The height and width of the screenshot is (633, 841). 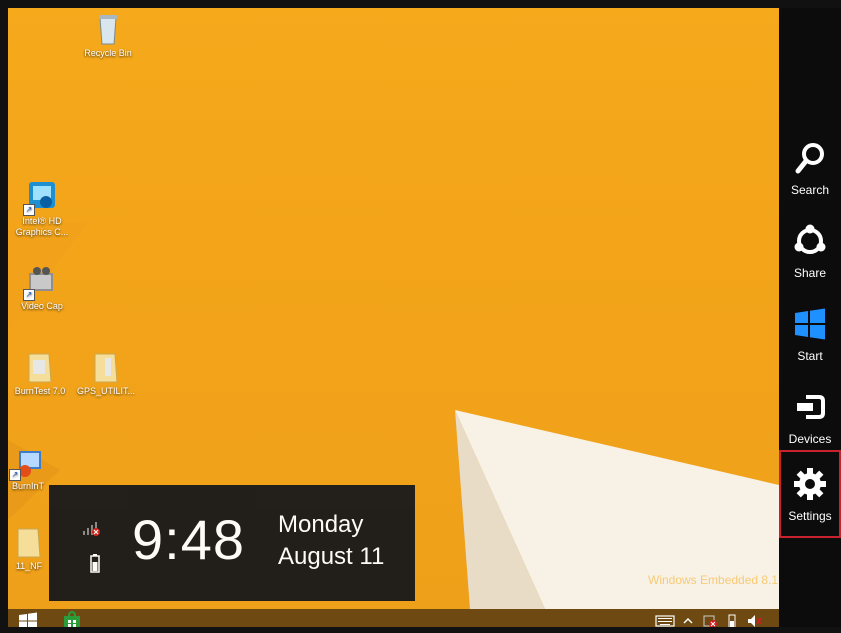 I want to click on desktop-icon-recycle-bin: Recycle Bin, so click(x=108, y=35).